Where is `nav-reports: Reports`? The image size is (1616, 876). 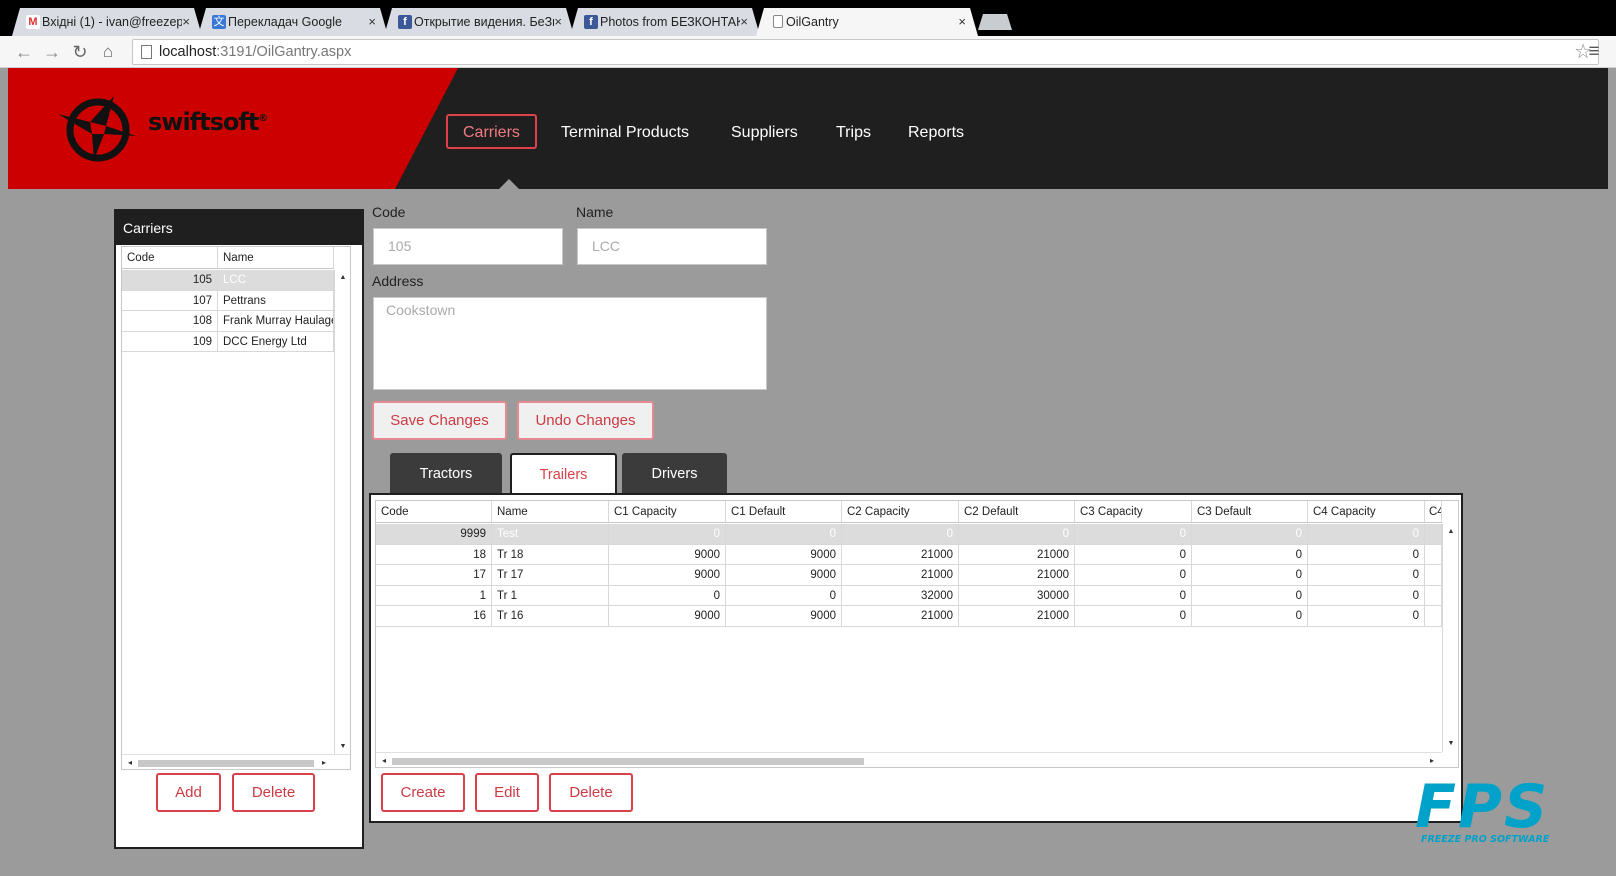
nav-reports: Reports is located at coordinates (936, 131).